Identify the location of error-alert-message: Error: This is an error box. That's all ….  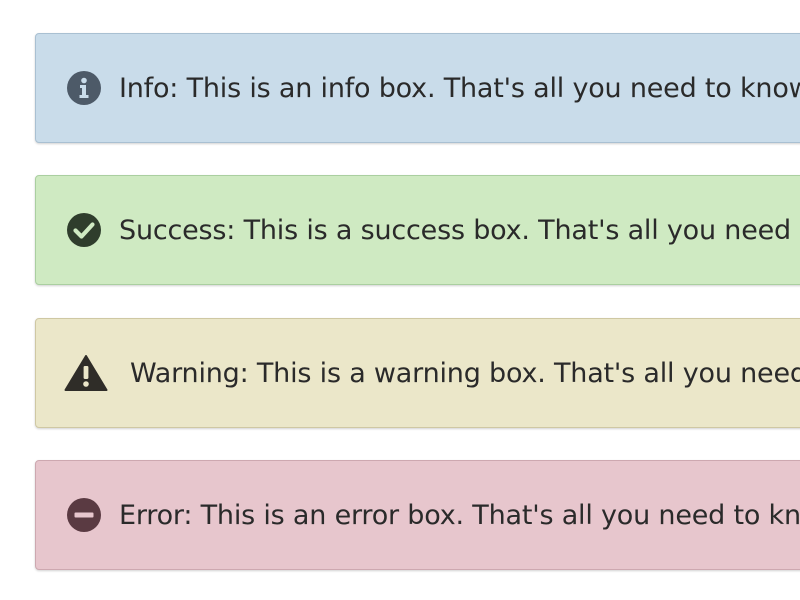
(459, 515).